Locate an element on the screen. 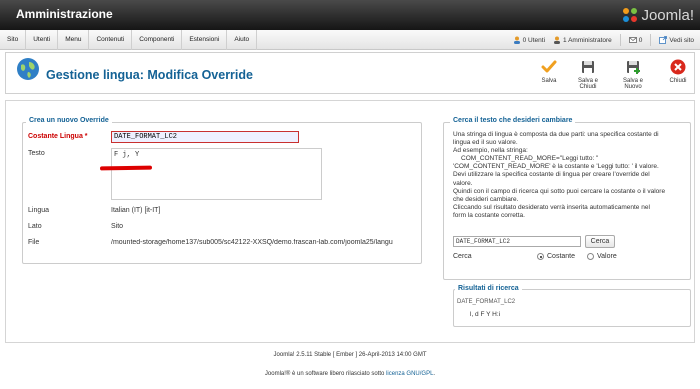 The height and width of the screenshot is (389, 700). floppy-plus-icon is located at coordinates (633, 67).